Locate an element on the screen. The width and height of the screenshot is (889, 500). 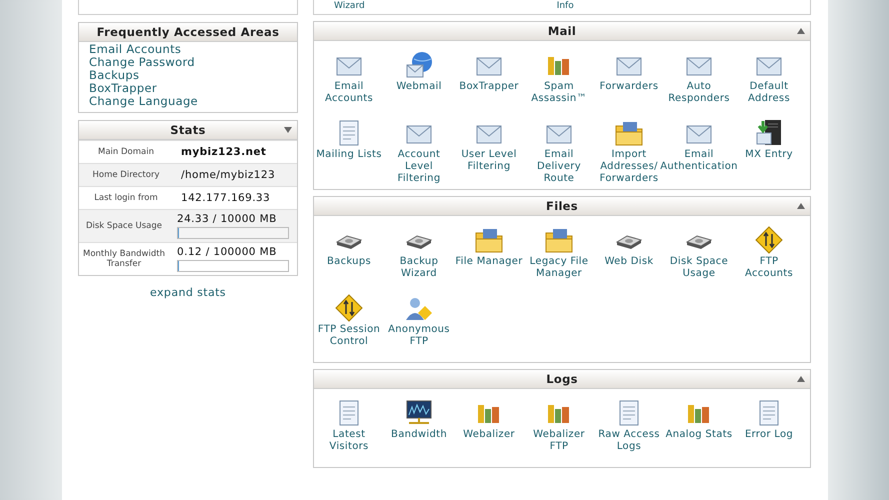
item-link: Bandwidth is located at coordinates (419, 435).